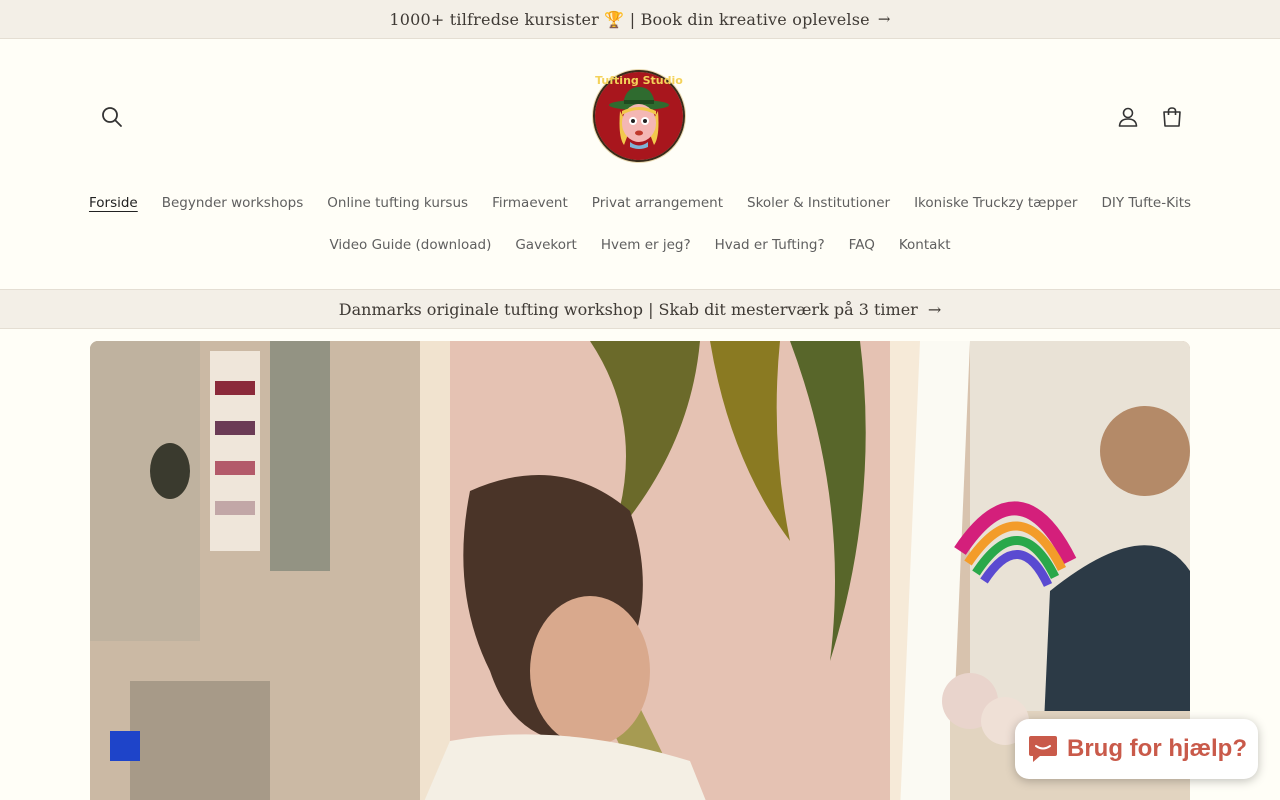 This screenshot has height=800, width=1280. I want to click on site-logo: Tufting Studio, so click(639, 116).